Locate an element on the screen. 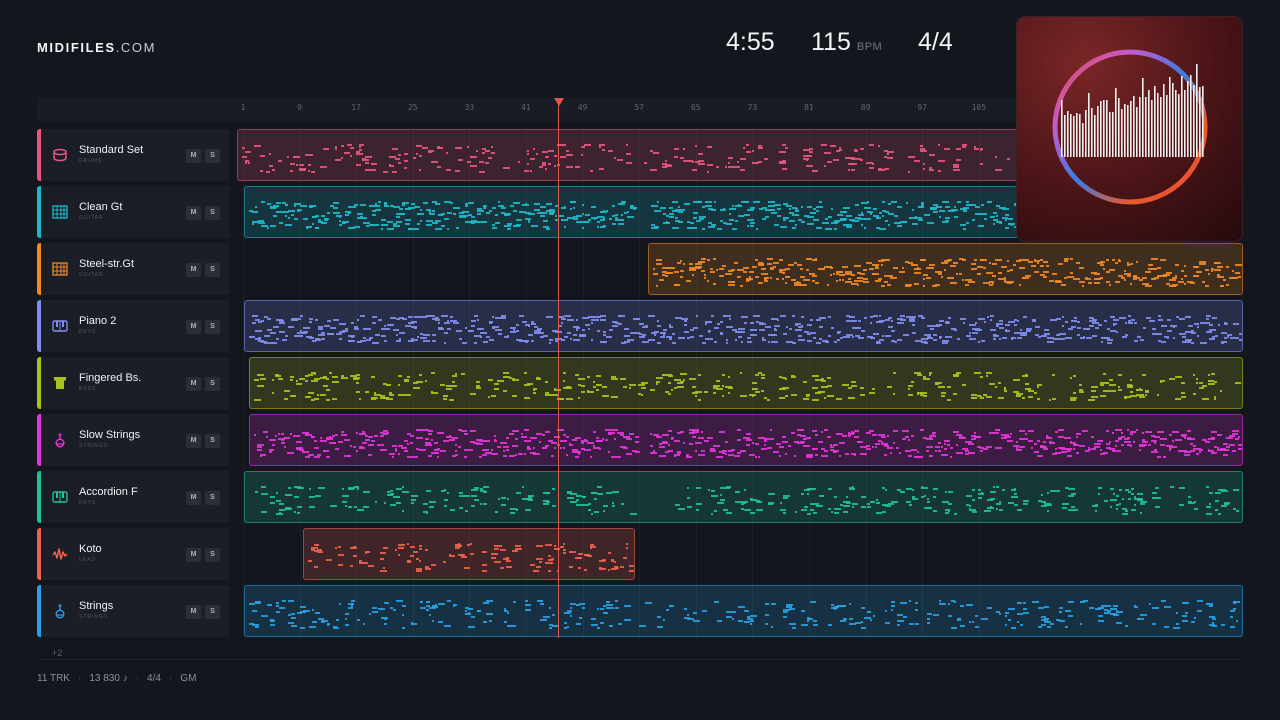 The image size is (1280, 720). time-signature: 4/4 is located at coordinates (935, 42).